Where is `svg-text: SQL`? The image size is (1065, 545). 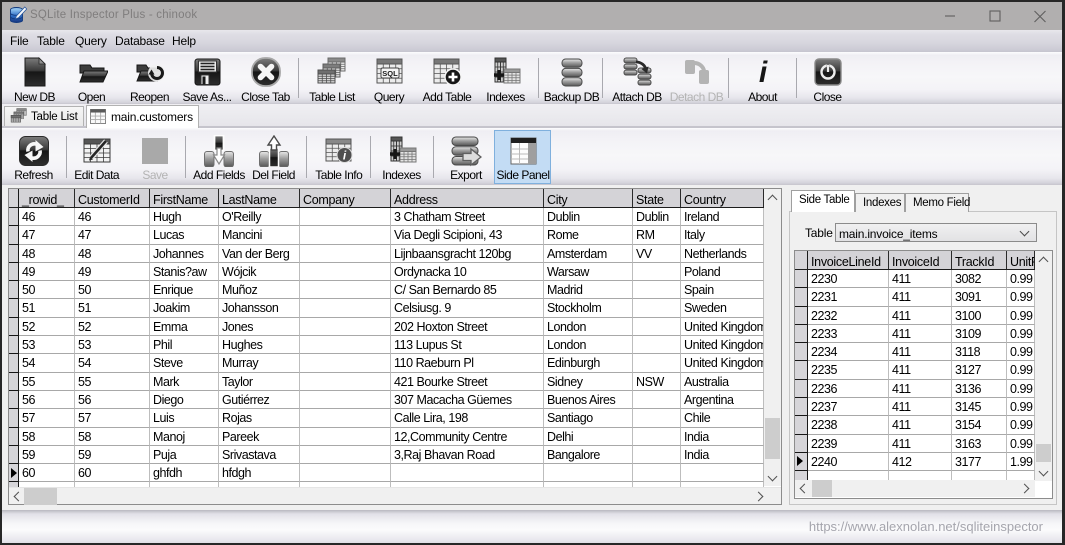
svg-text: SQL is located at coordinates (390, 73).